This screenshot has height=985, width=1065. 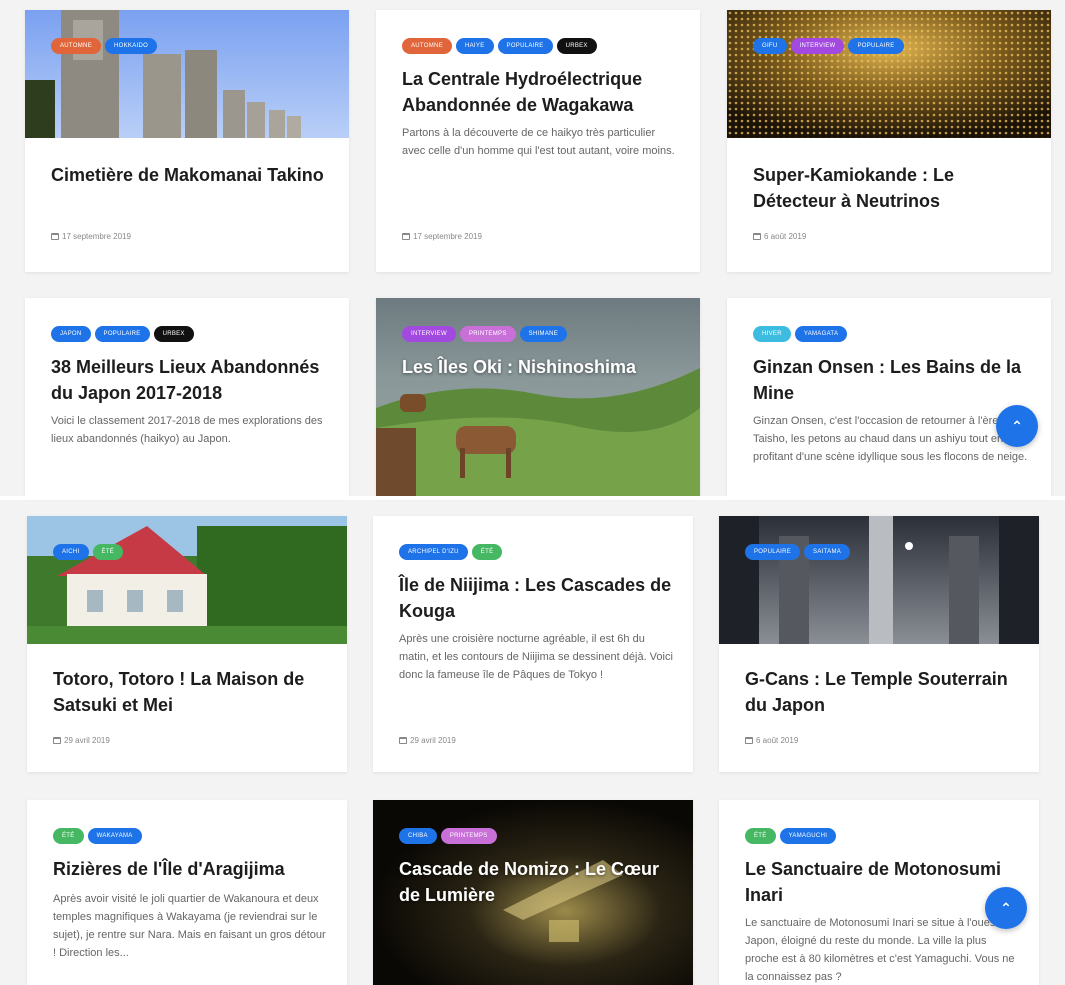 What do you see at coordinates (827, 552) in the screenshot?
I see `tag-badge: SAITAMA` at bounding box center [827, 552].